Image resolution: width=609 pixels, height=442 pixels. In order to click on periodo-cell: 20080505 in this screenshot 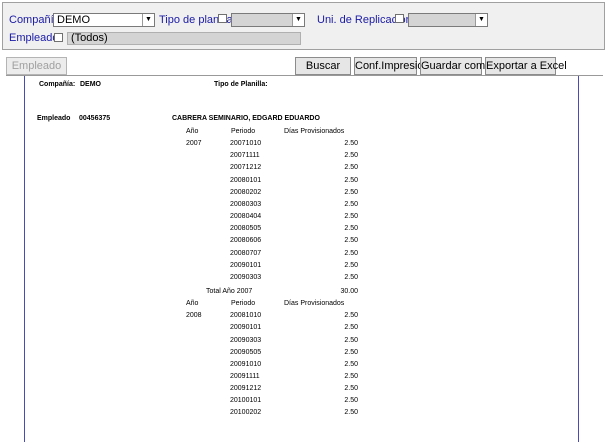, I will do `click(246, 228)`.